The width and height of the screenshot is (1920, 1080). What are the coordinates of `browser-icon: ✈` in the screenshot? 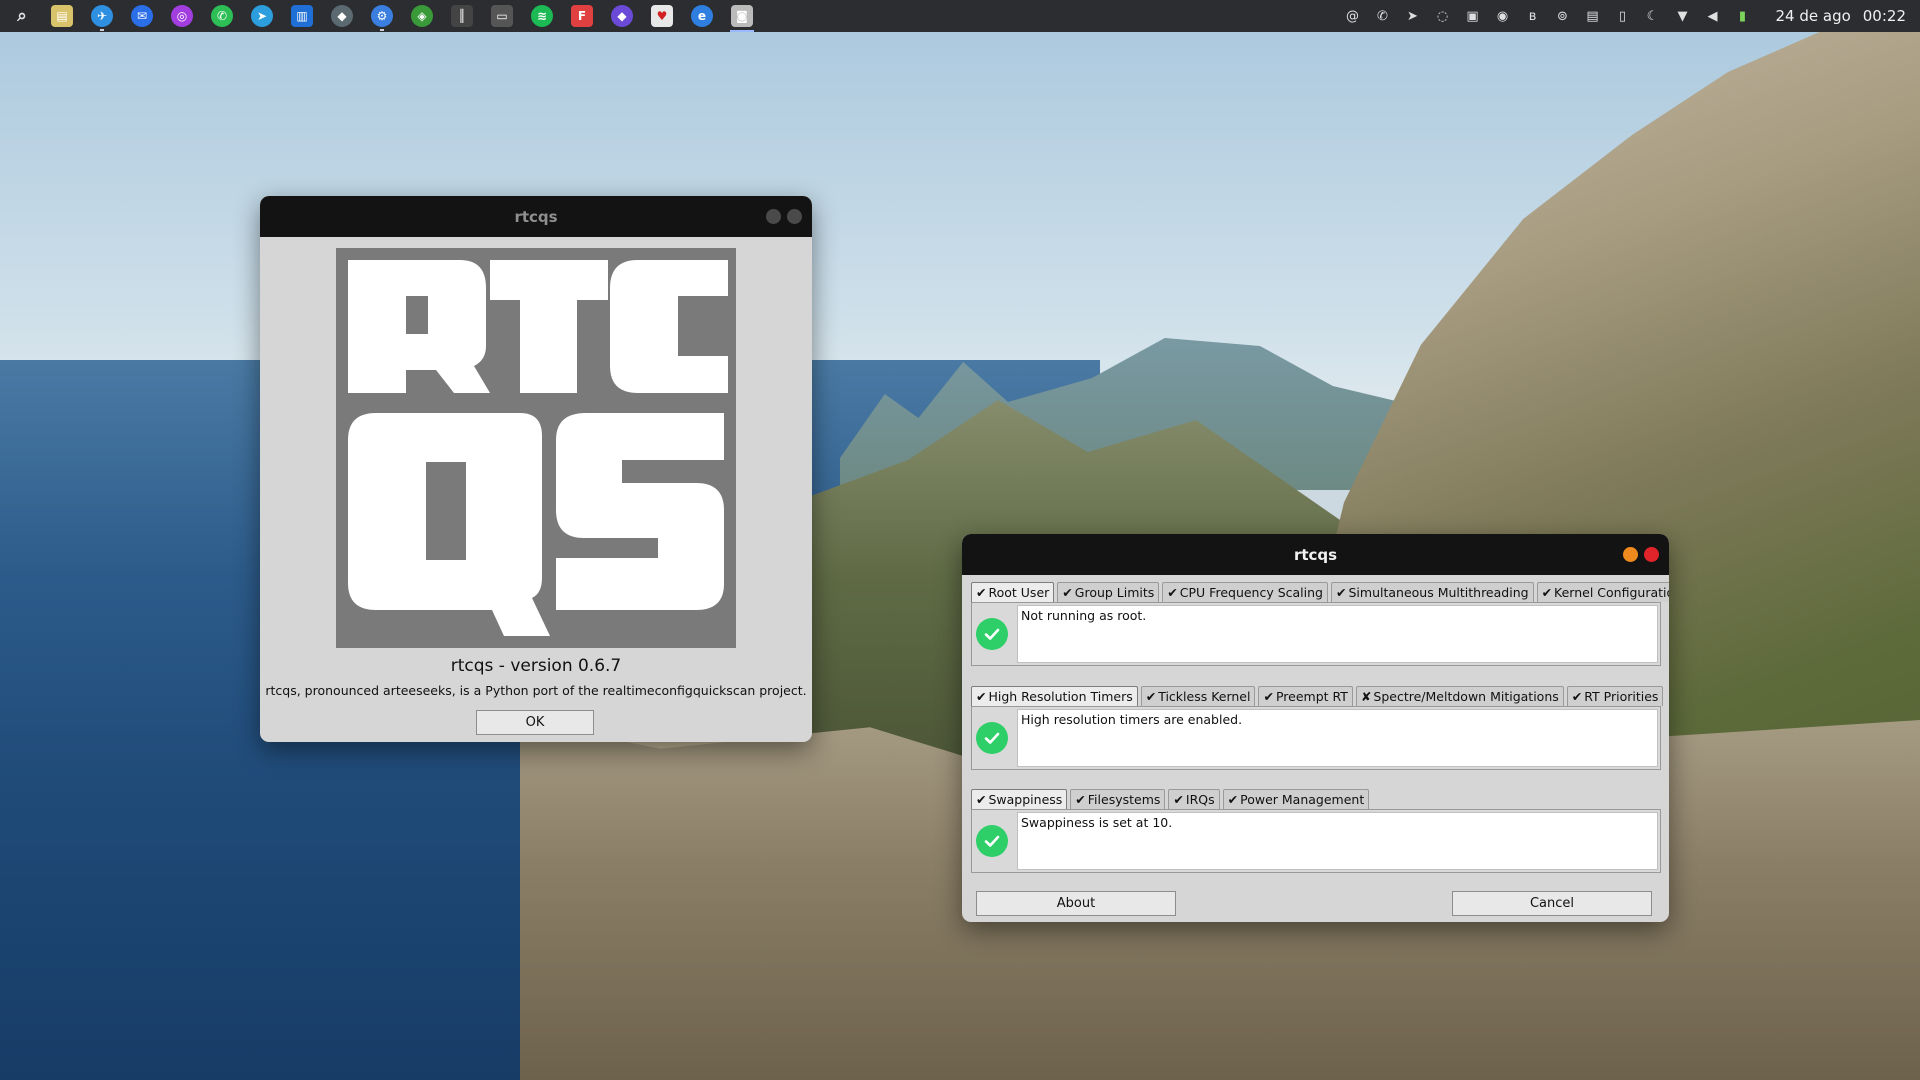 It's located at (102, 16).